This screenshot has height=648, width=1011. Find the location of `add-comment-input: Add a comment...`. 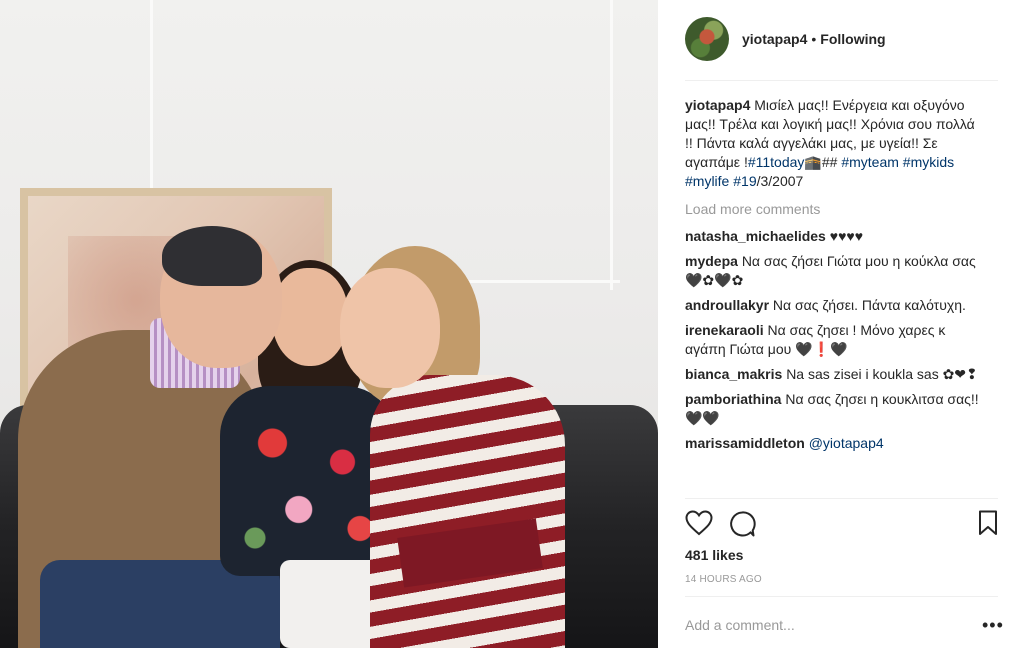

add-comment-input: Add a comment... is located at coordinates (740, 625).